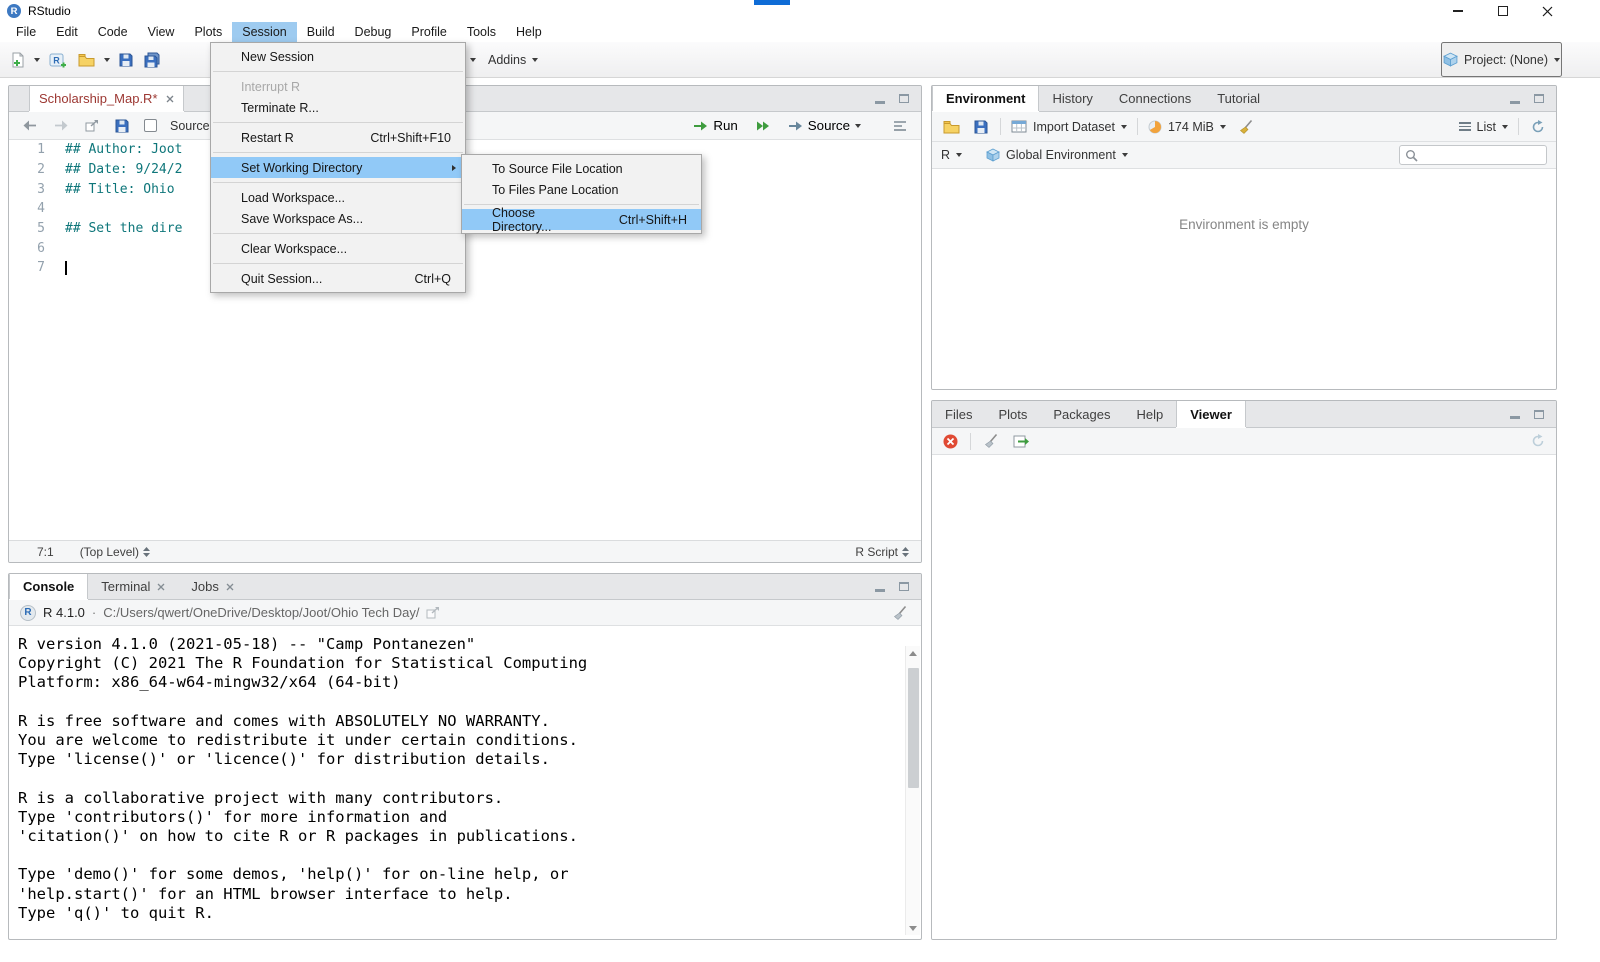  Describe the element at coordinates (913, 928) in the screenshot. I see `scroll-down-button` at that location.